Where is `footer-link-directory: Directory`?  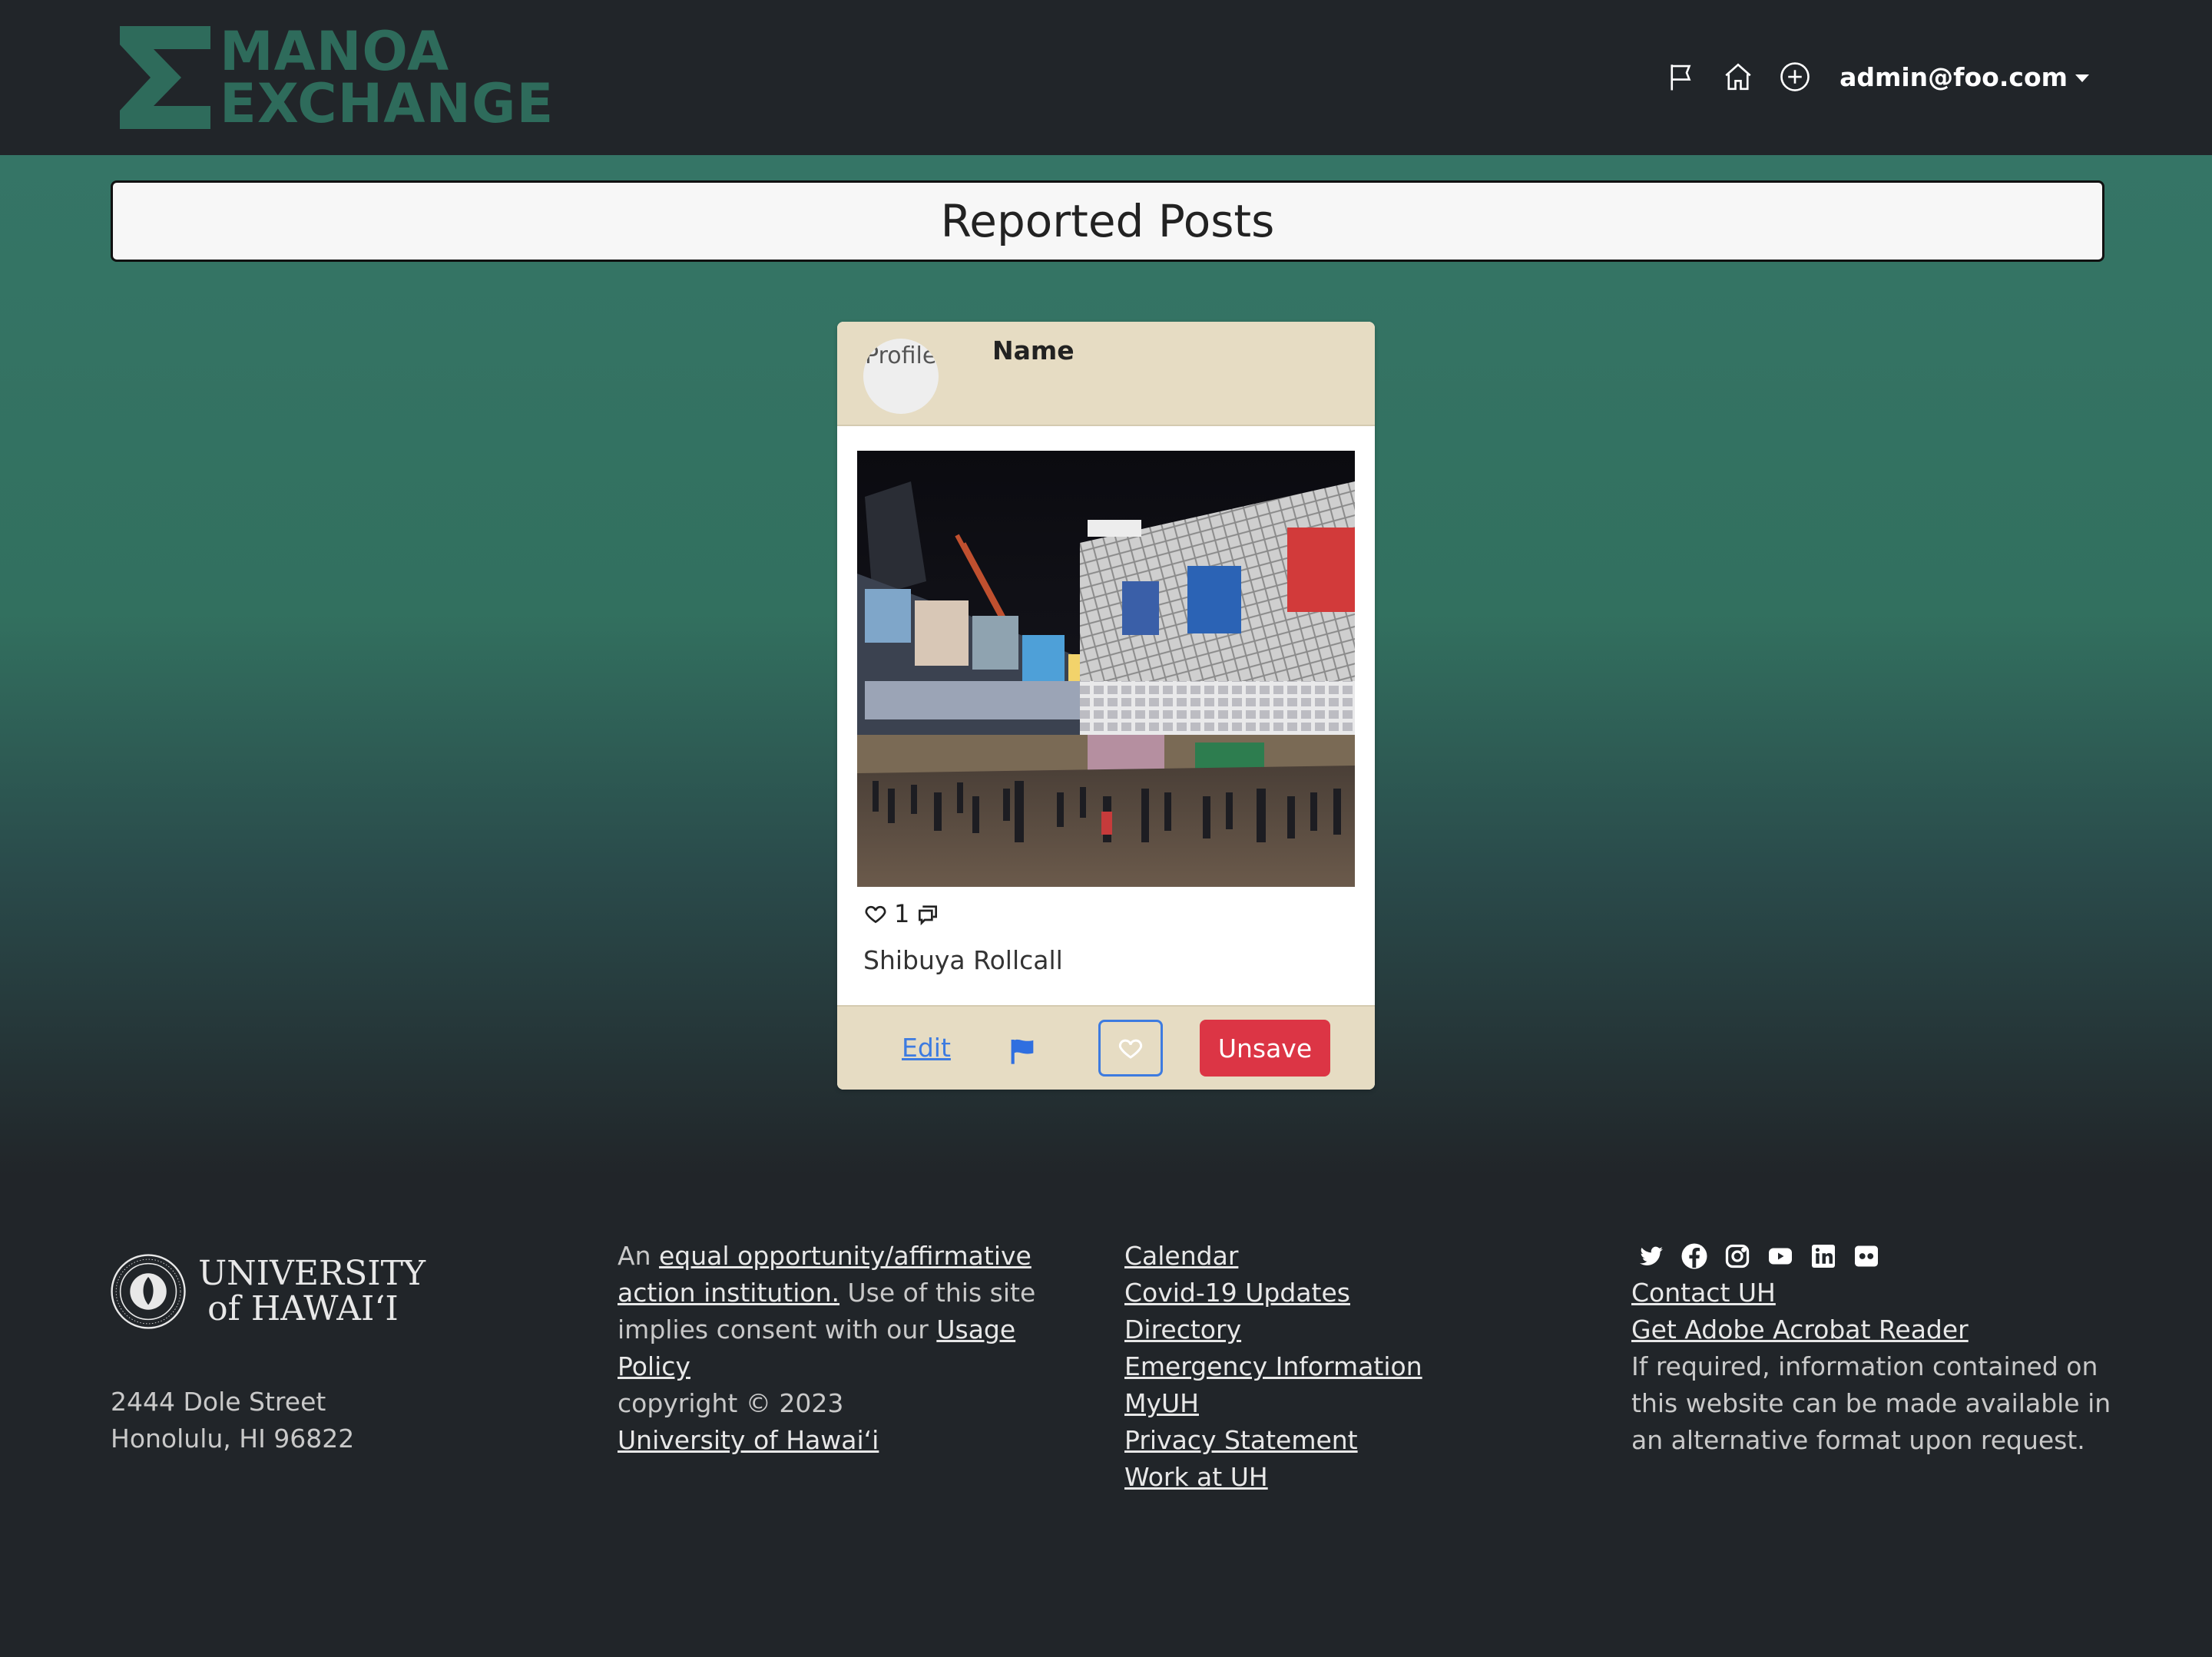 footer-link-directory: Directory is located at coordinates (1339, 1329).